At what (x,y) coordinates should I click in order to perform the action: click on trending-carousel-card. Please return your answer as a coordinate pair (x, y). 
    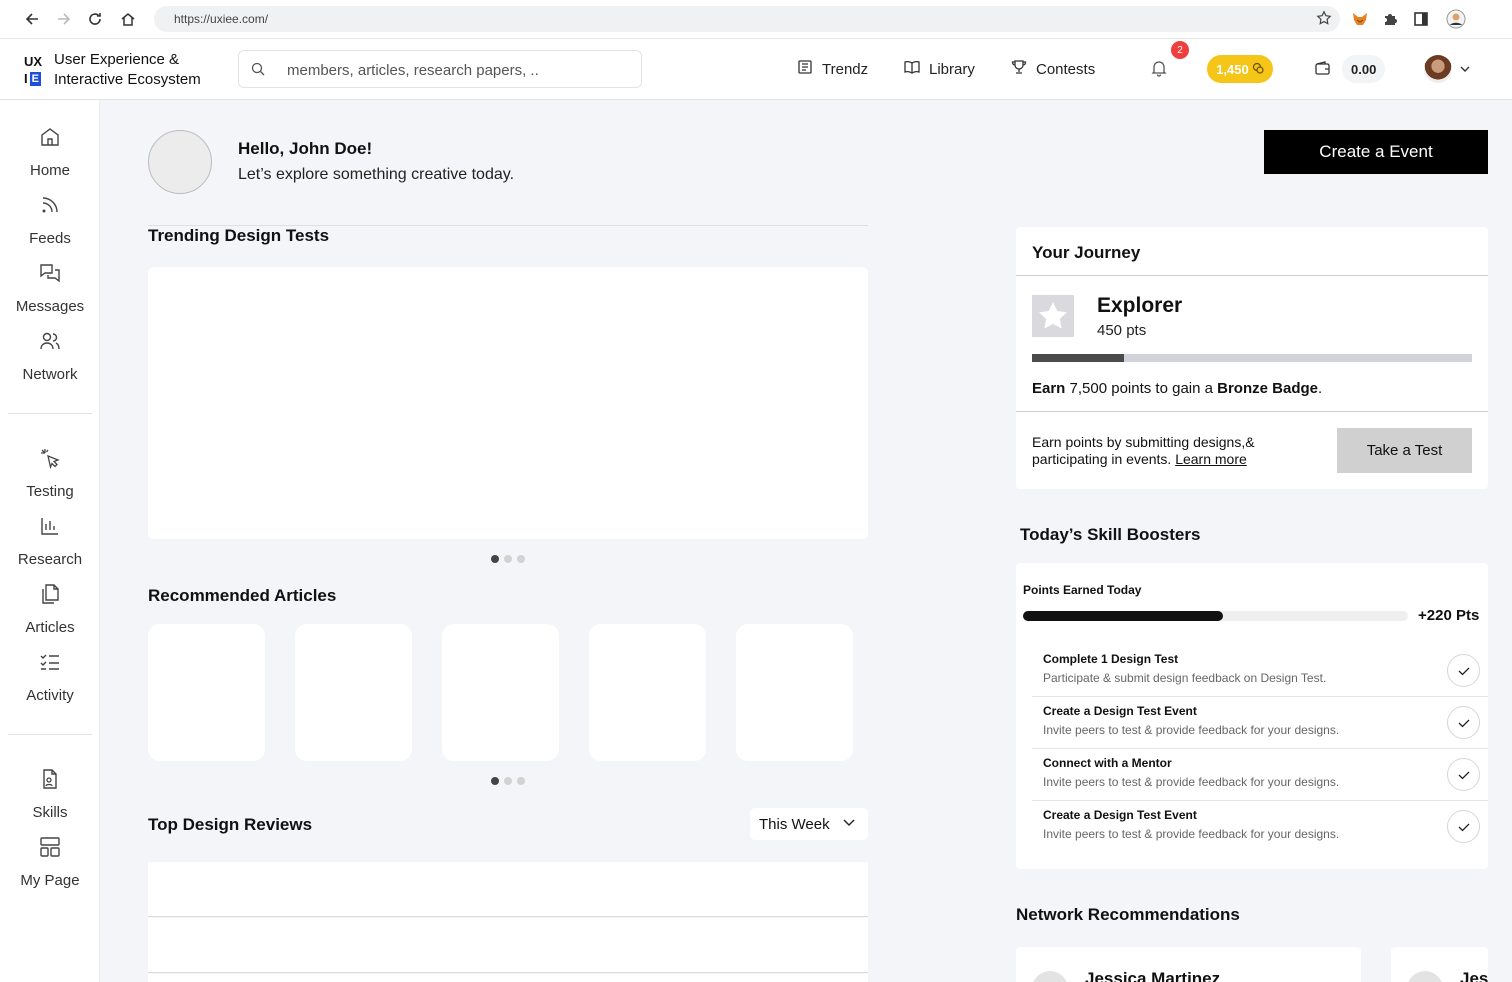
    Looking at the image, I should click on (508, 403).